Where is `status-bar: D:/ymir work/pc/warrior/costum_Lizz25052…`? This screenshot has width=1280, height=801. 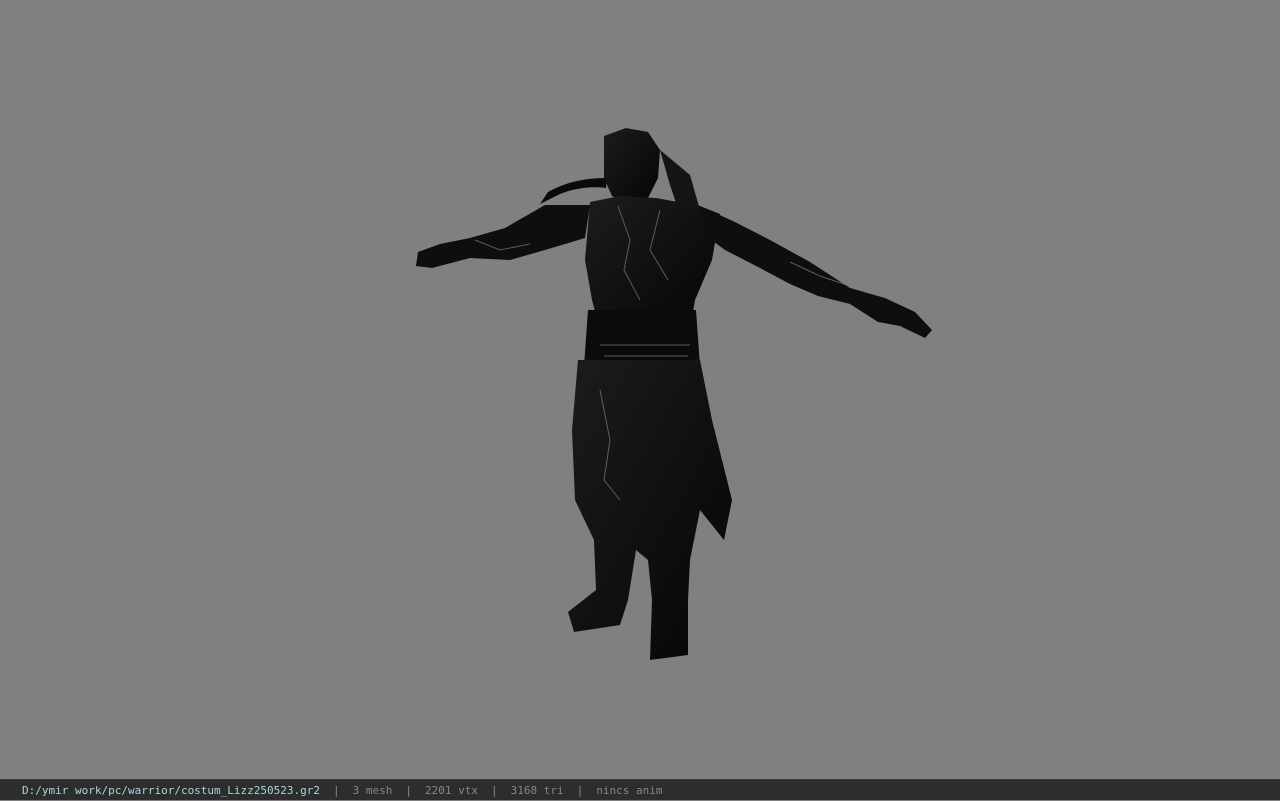 status-bar: D:/ymir work/pc/warrior/costum_Lizz25052… is located at coordinates (640, 789).